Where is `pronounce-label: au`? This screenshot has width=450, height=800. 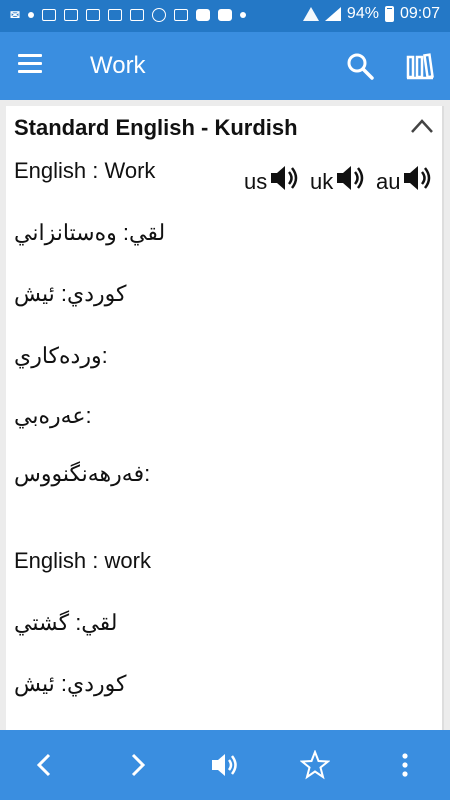 pronounce-label: au is located at coordinates (388, 181).